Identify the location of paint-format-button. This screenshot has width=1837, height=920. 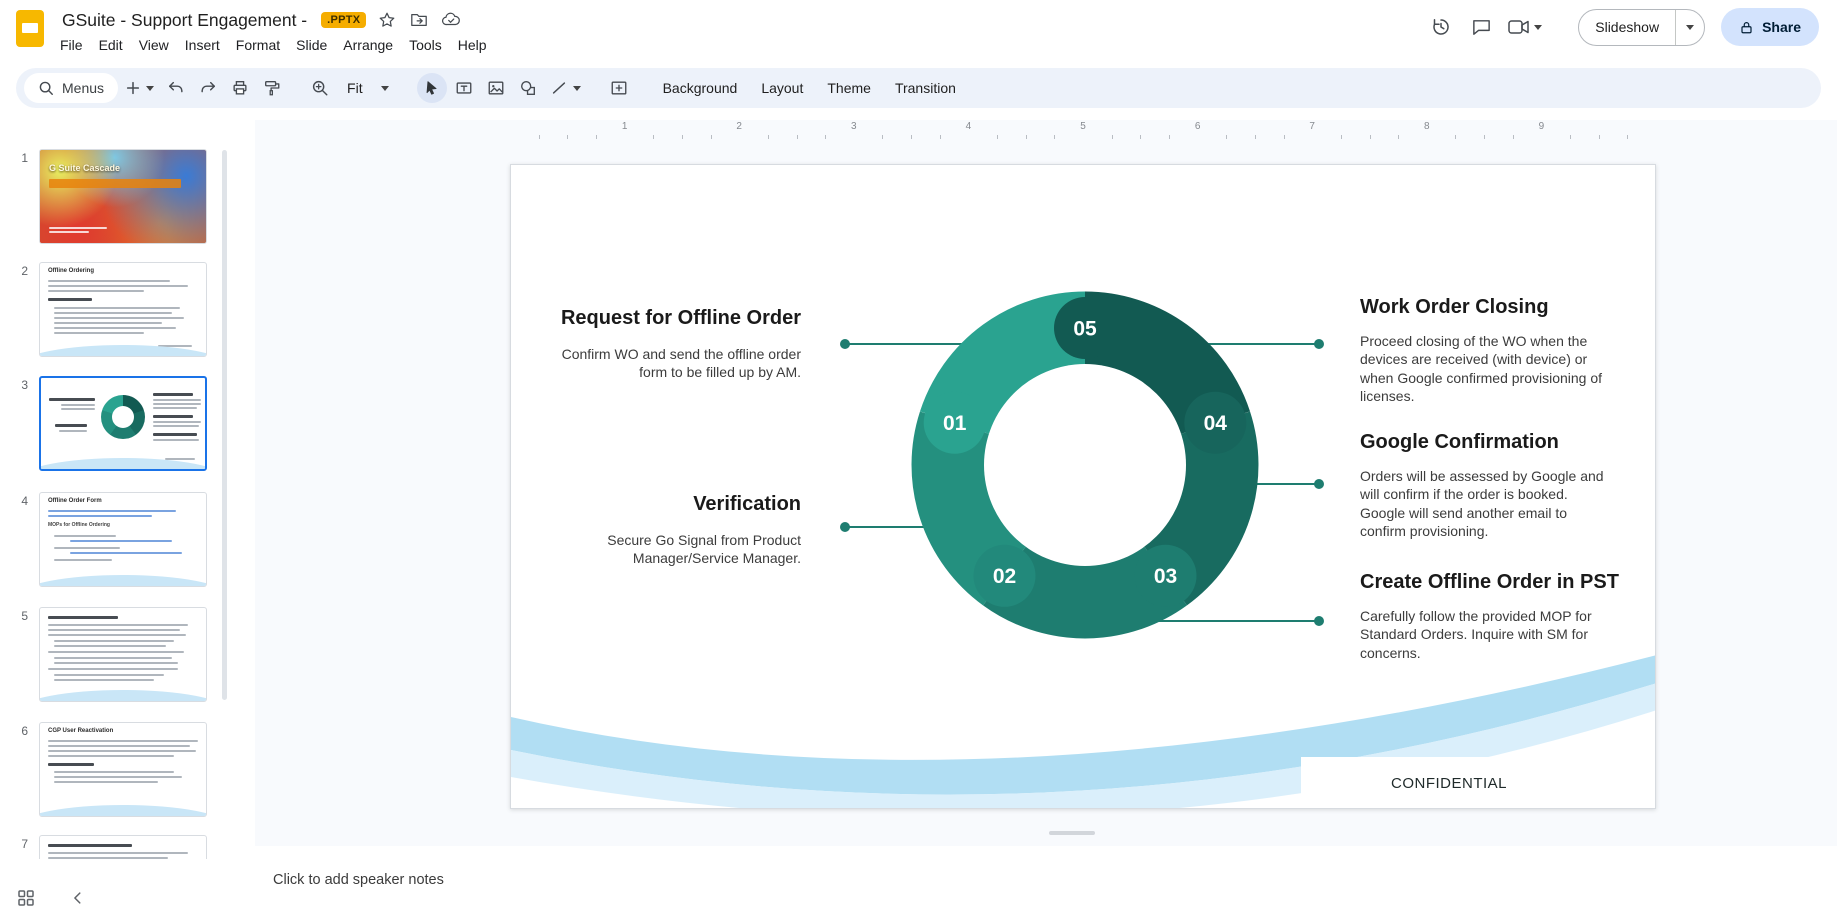
(272, 88).